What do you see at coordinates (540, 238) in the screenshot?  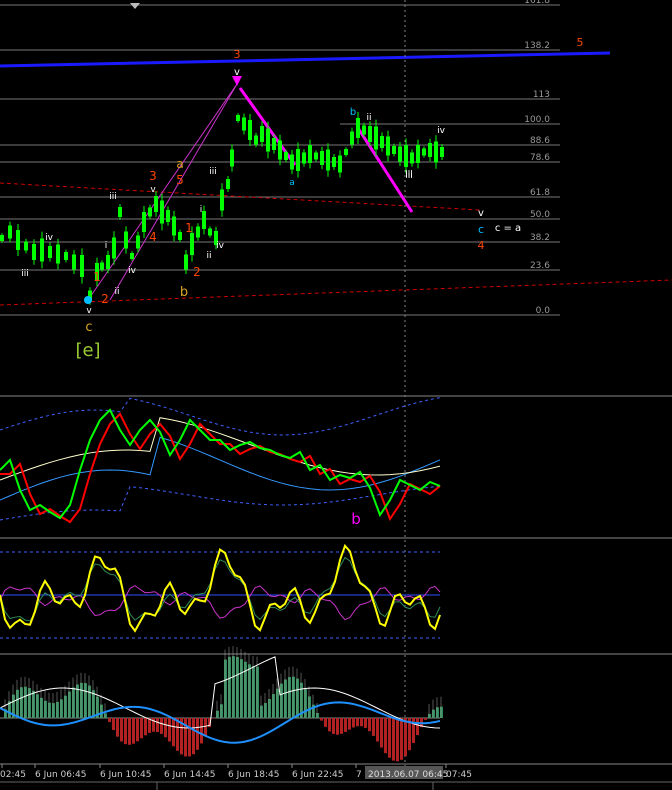 I see `fib-label-8: 38.2` at bounding box center [540, 238].